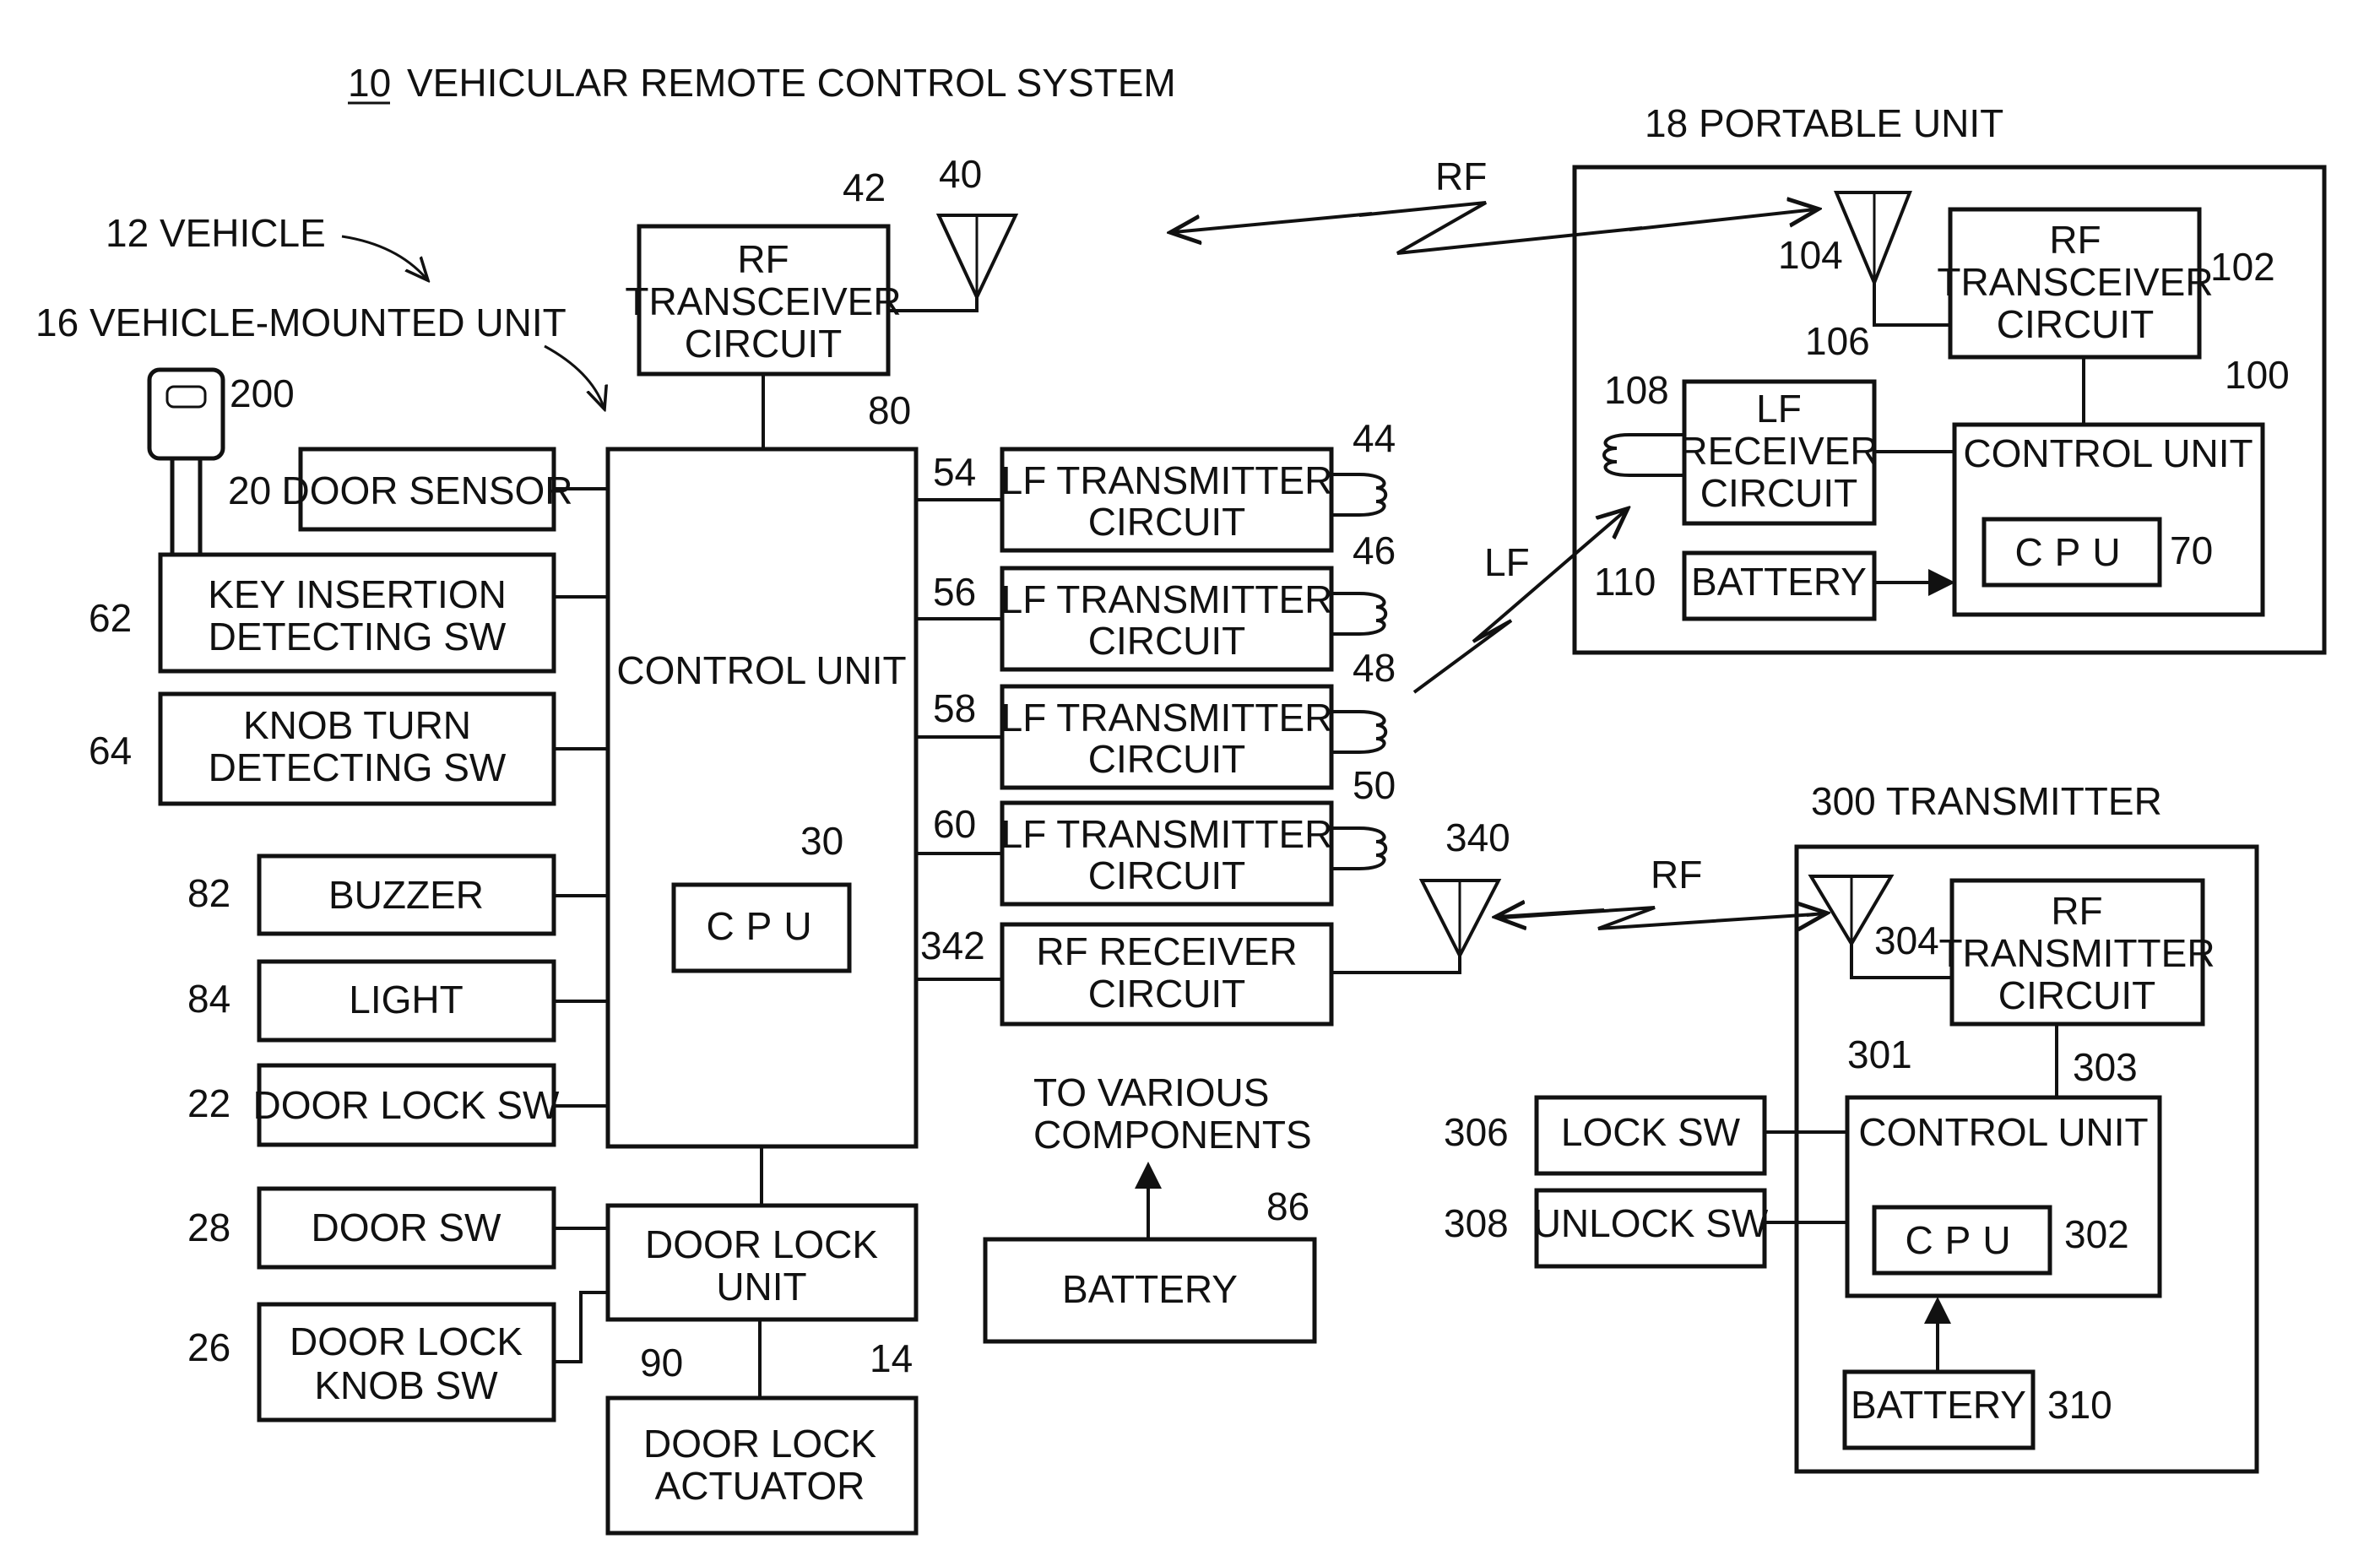 This screenshot has height=1566, width=2380. What do you see at coordinates (1625, 582) in the screenshot?
I see `ref-110: 110` at bounding box center [1625, 582].